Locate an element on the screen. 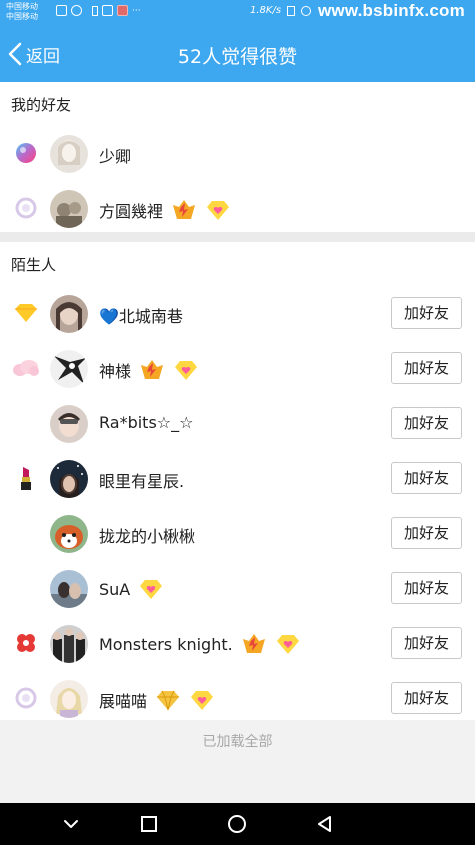 This screenshot has width=475, height=845. status-bar: 中国移动 中国移动 ··· 1.8K/s www.bsbinfx.com is located at coordinates (237, 13).